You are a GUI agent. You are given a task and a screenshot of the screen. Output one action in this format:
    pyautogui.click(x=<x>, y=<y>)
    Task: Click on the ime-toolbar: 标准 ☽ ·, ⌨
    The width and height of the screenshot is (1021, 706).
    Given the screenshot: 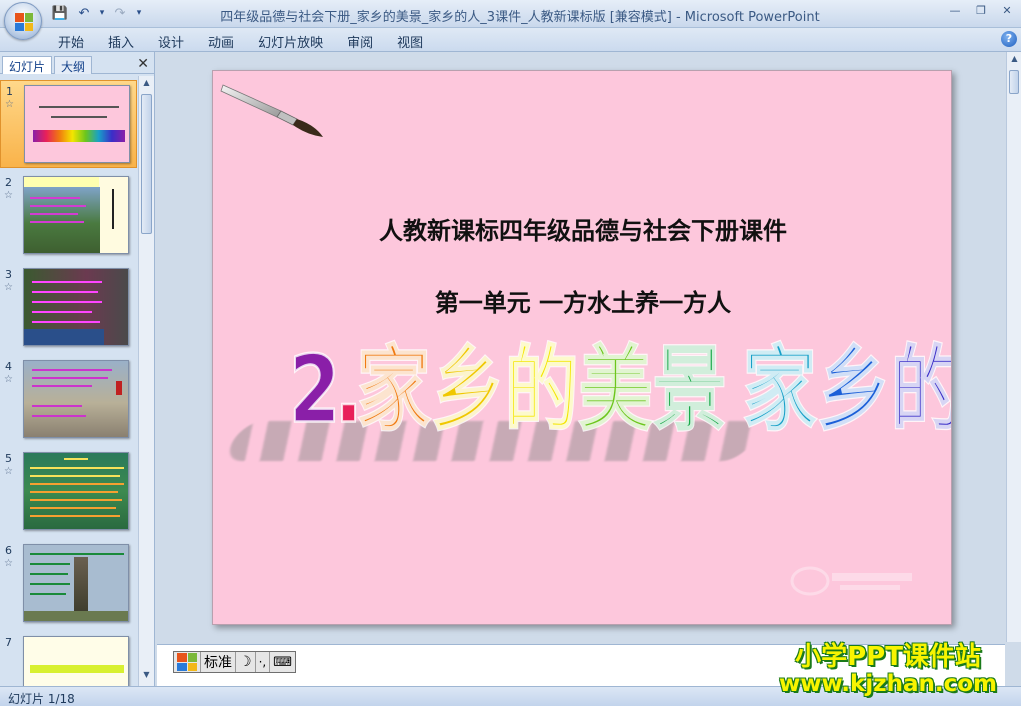 What is the action you would take?
    pyautogui.click(x=234, y=662)
    